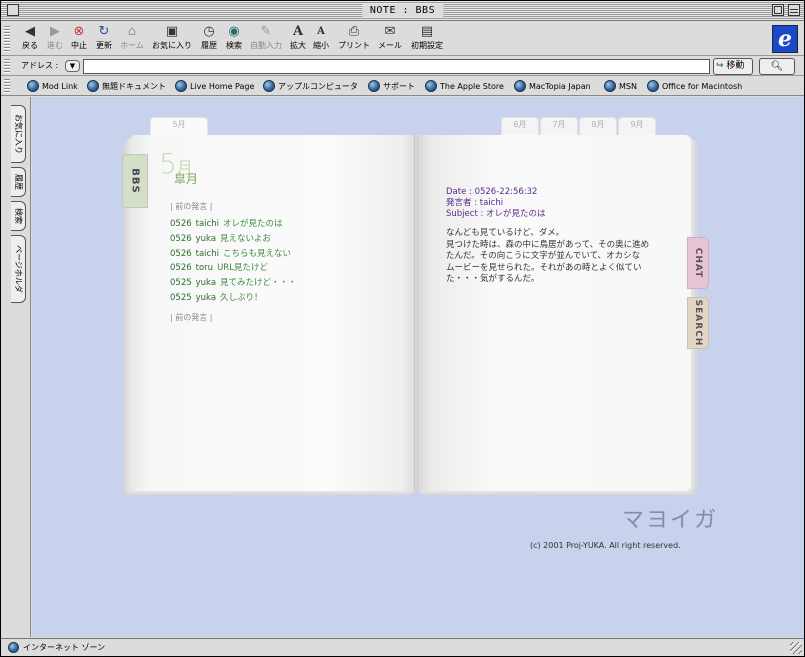  Describe the element at coordinates (427, 31) in the screenshot. I see `preferences-icon: ▤` at that location.